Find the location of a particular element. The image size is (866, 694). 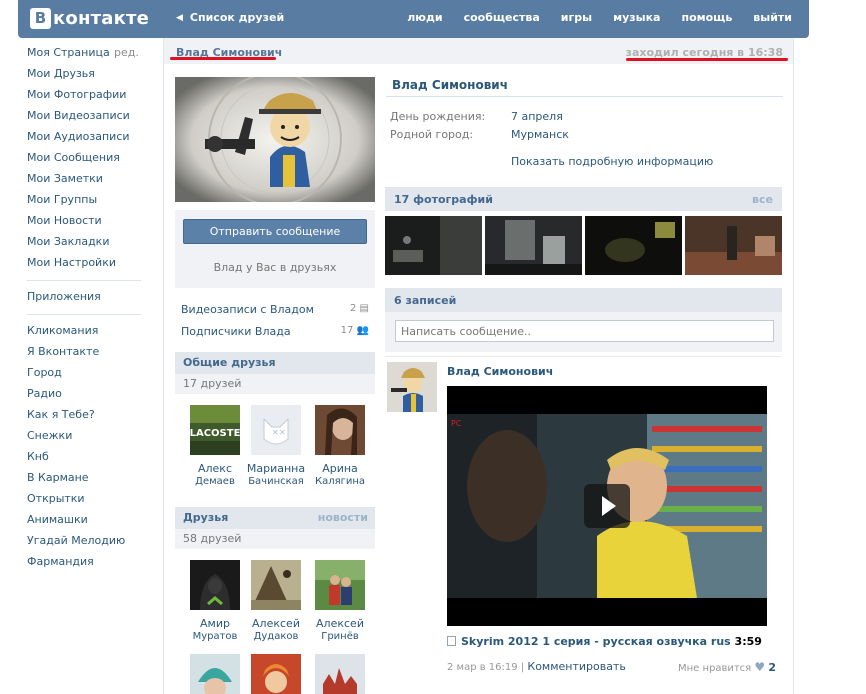

show-details-link: Показать подробную информацию is located at coordinates (612, 161).